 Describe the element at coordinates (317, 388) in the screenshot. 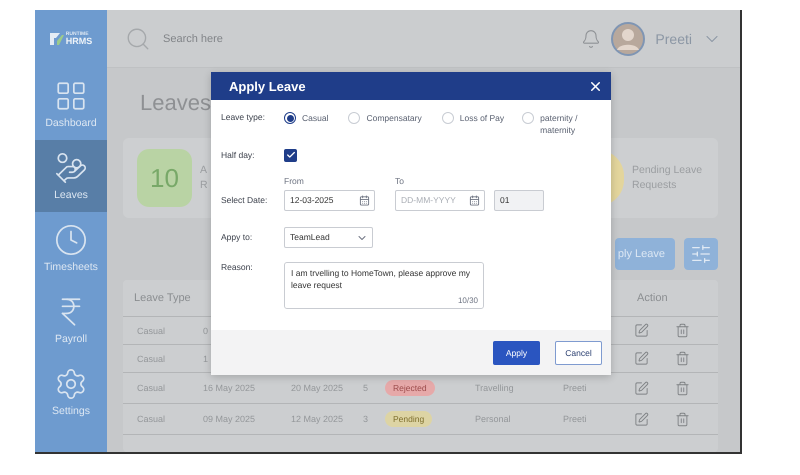

I see `table-cell-text: 20 May 2025` at that location.